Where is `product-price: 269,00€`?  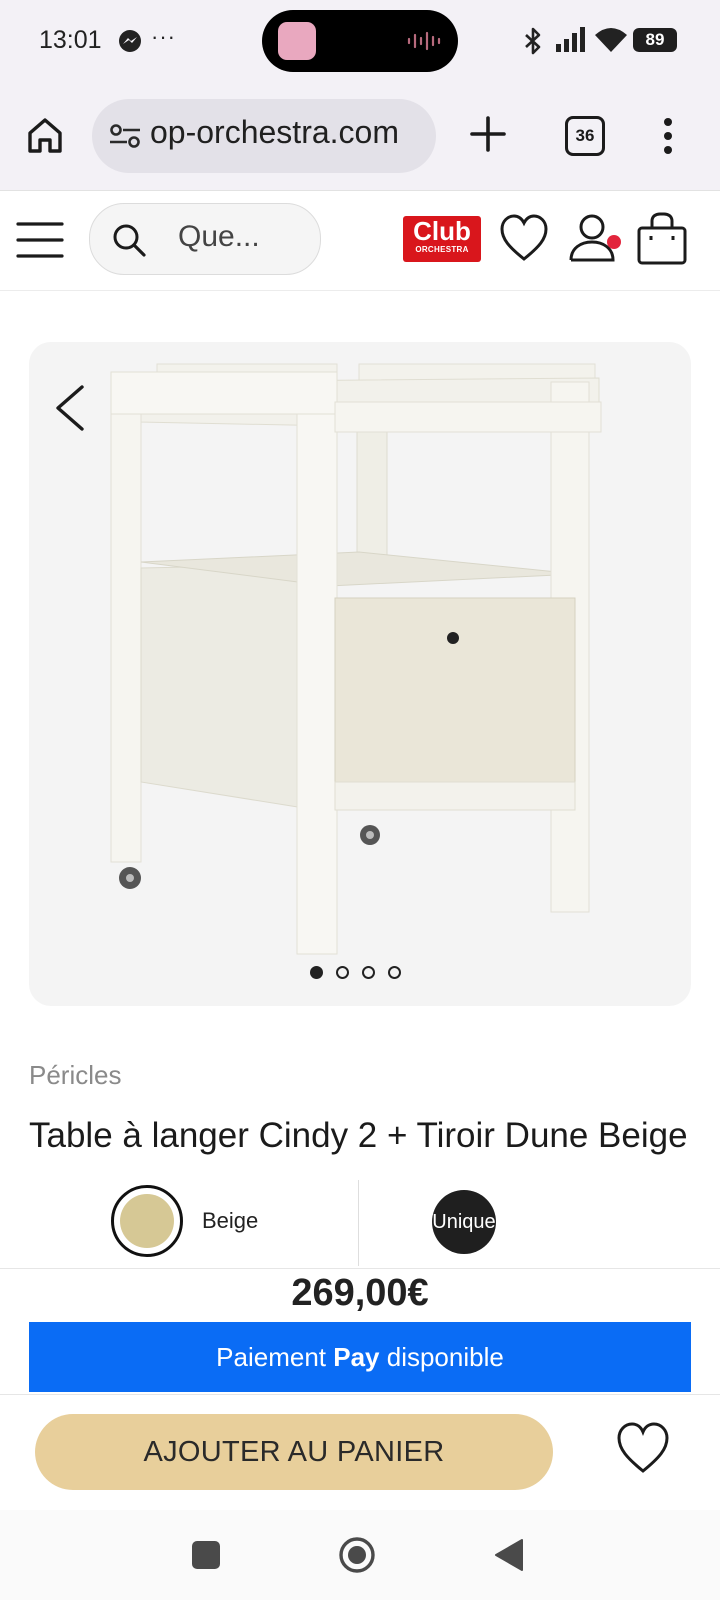
product-price: 269,00€ is located at coordinates (360, 1293).